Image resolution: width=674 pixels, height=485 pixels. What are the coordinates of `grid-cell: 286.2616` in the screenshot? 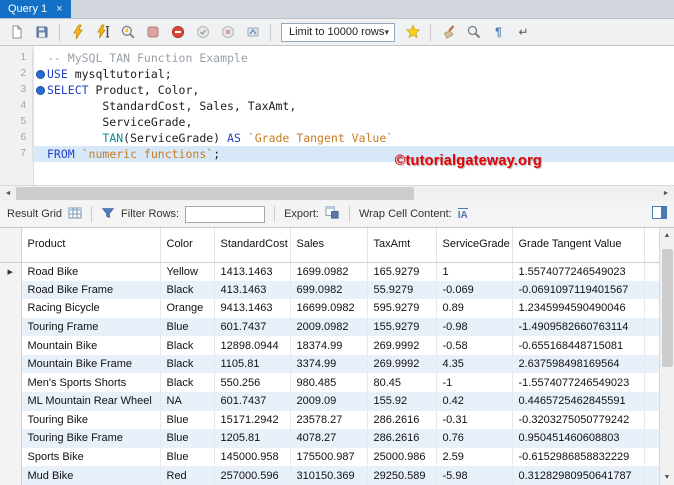 It's located at (402, 420).